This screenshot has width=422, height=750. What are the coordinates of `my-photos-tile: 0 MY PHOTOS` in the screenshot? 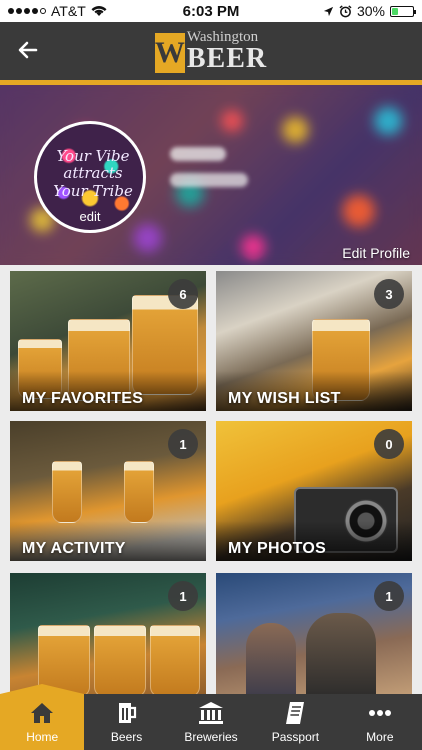 It's located at (314, 491).